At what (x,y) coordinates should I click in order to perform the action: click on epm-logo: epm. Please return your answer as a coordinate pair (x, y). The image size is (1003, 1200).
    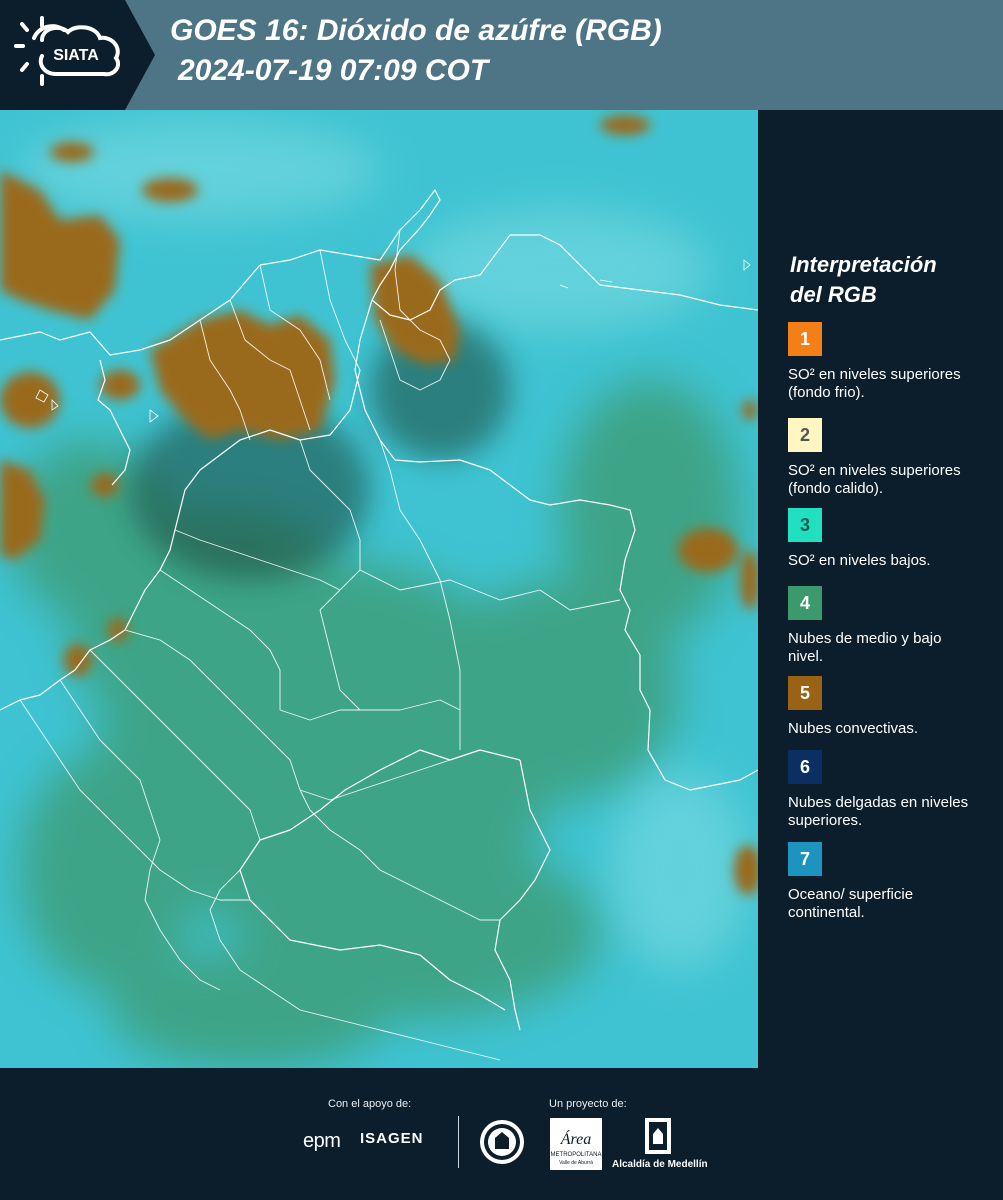
    Looking at the image, I should click on (322, 1141).